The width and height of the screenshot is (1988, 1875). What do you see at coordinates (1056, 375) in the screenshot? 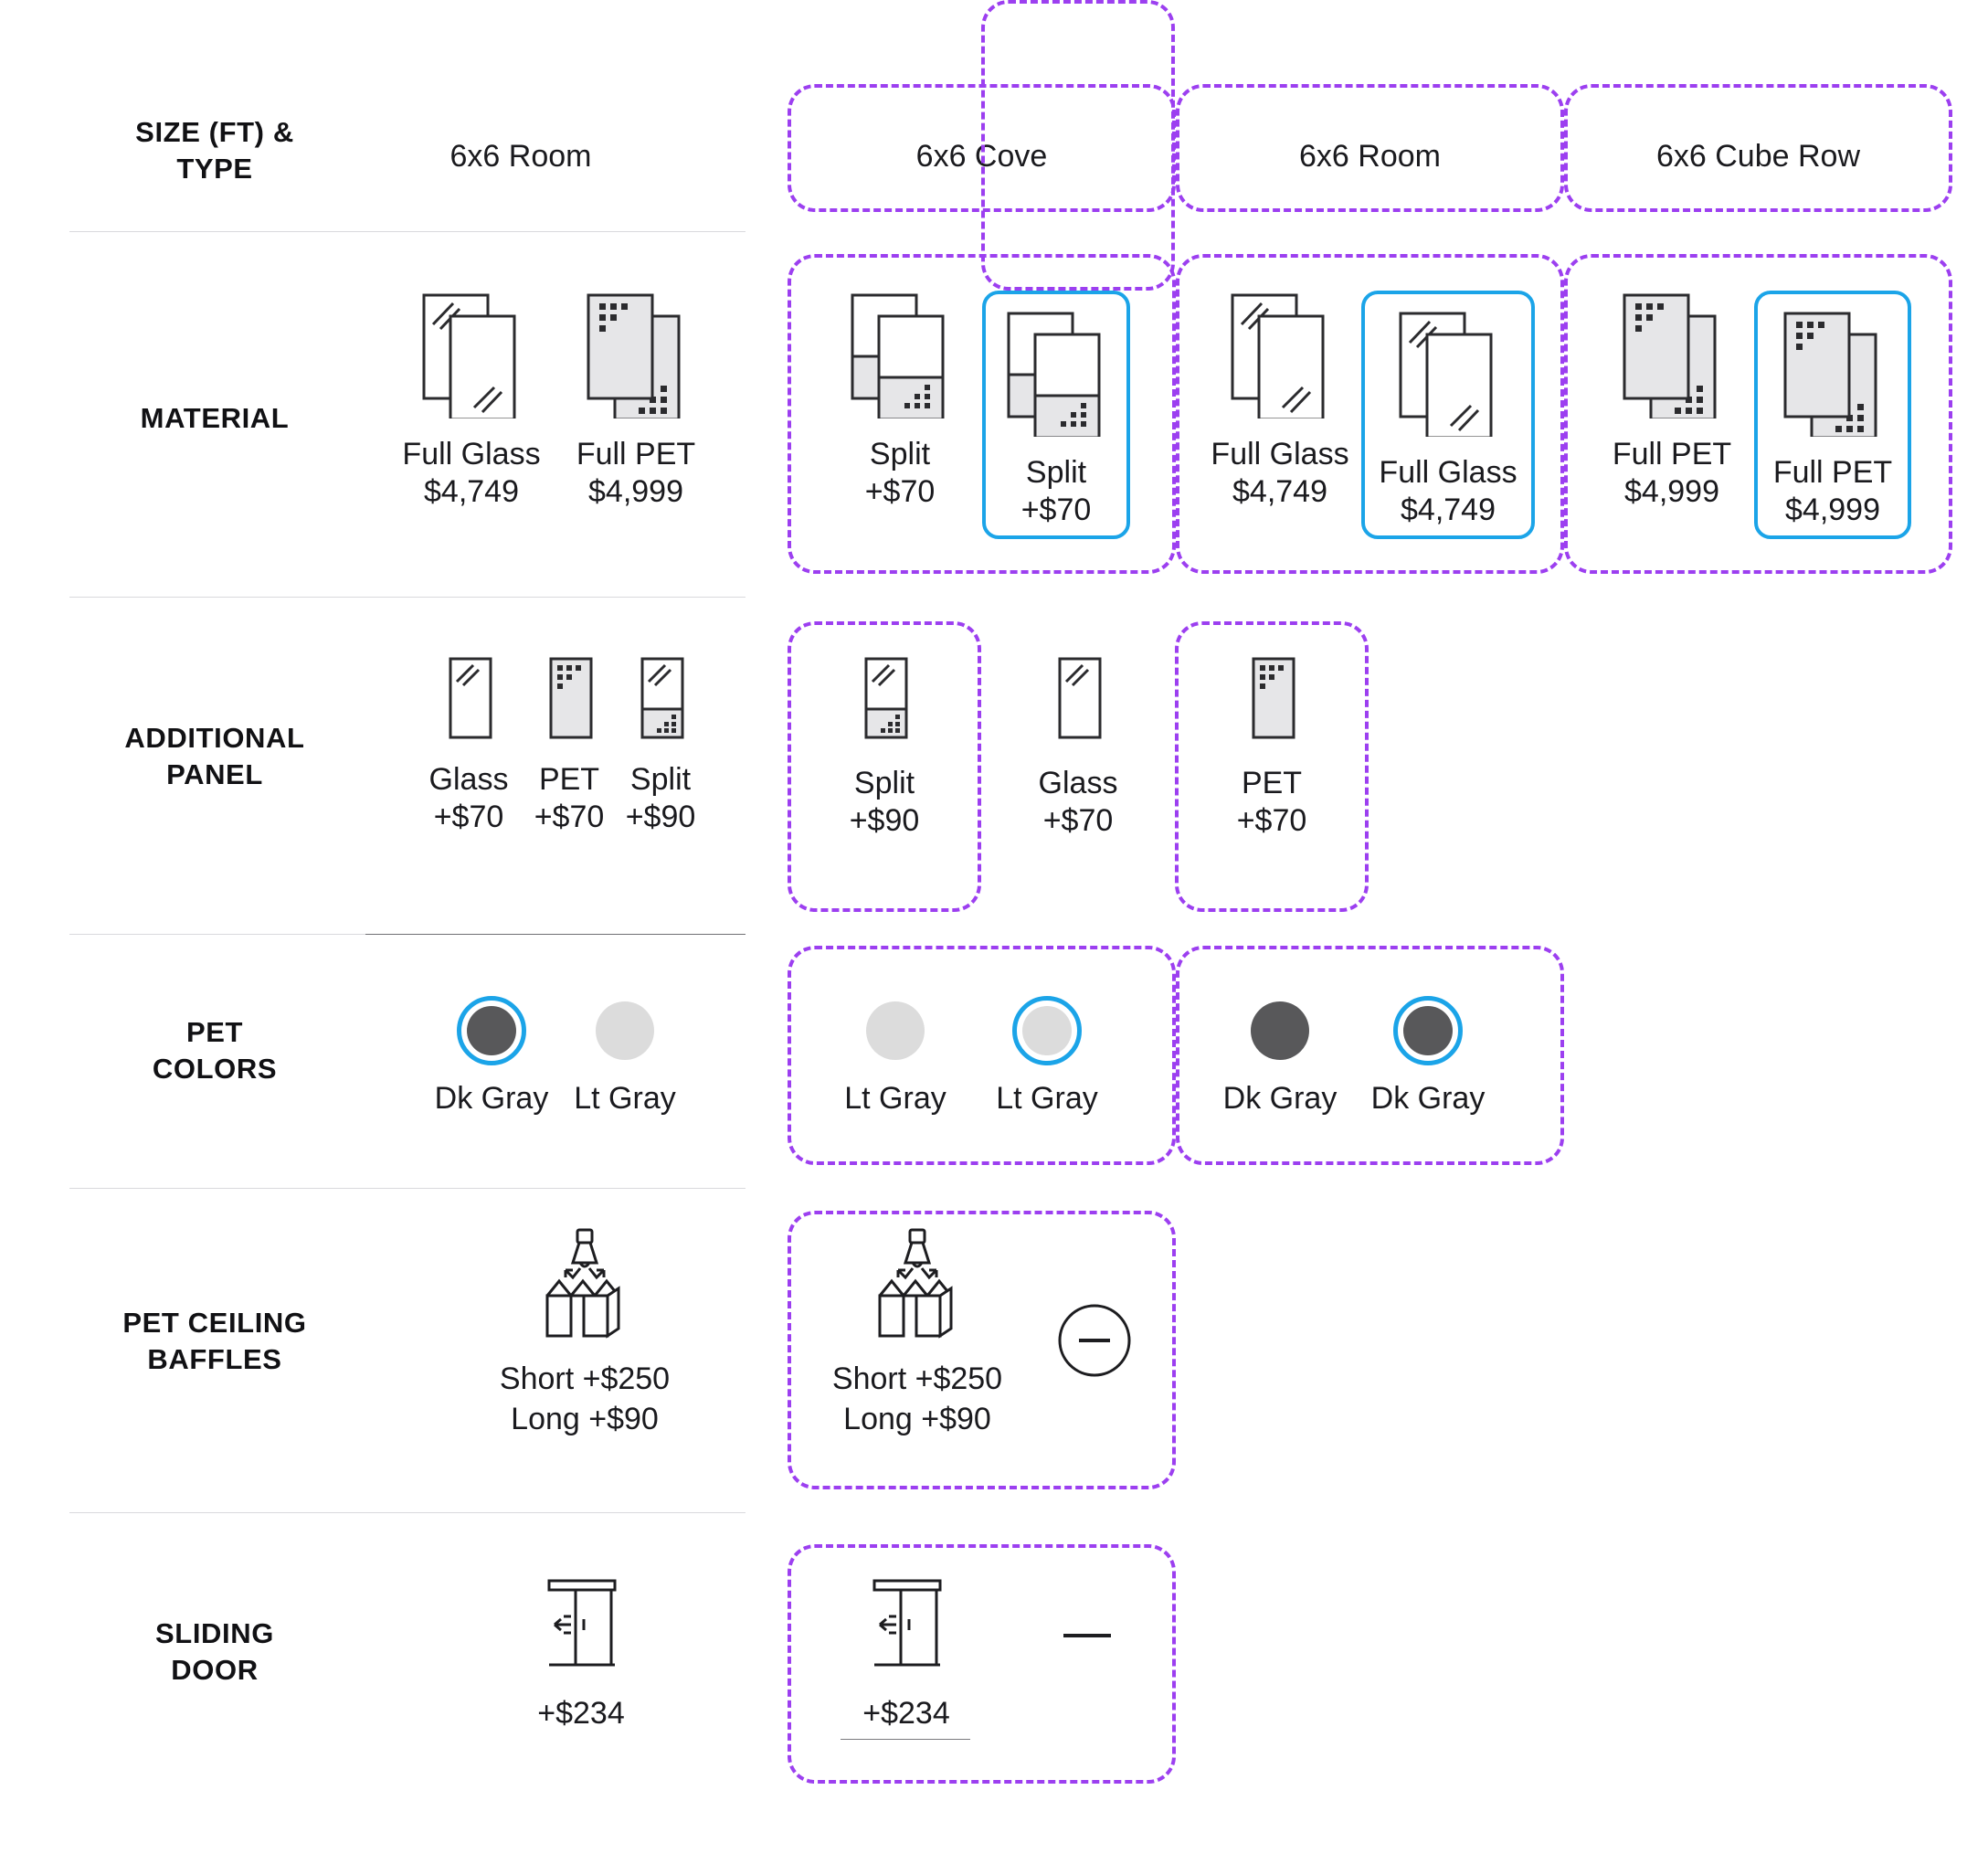
I see `double-split-panel-icon` at bounding box center [1056, 375].